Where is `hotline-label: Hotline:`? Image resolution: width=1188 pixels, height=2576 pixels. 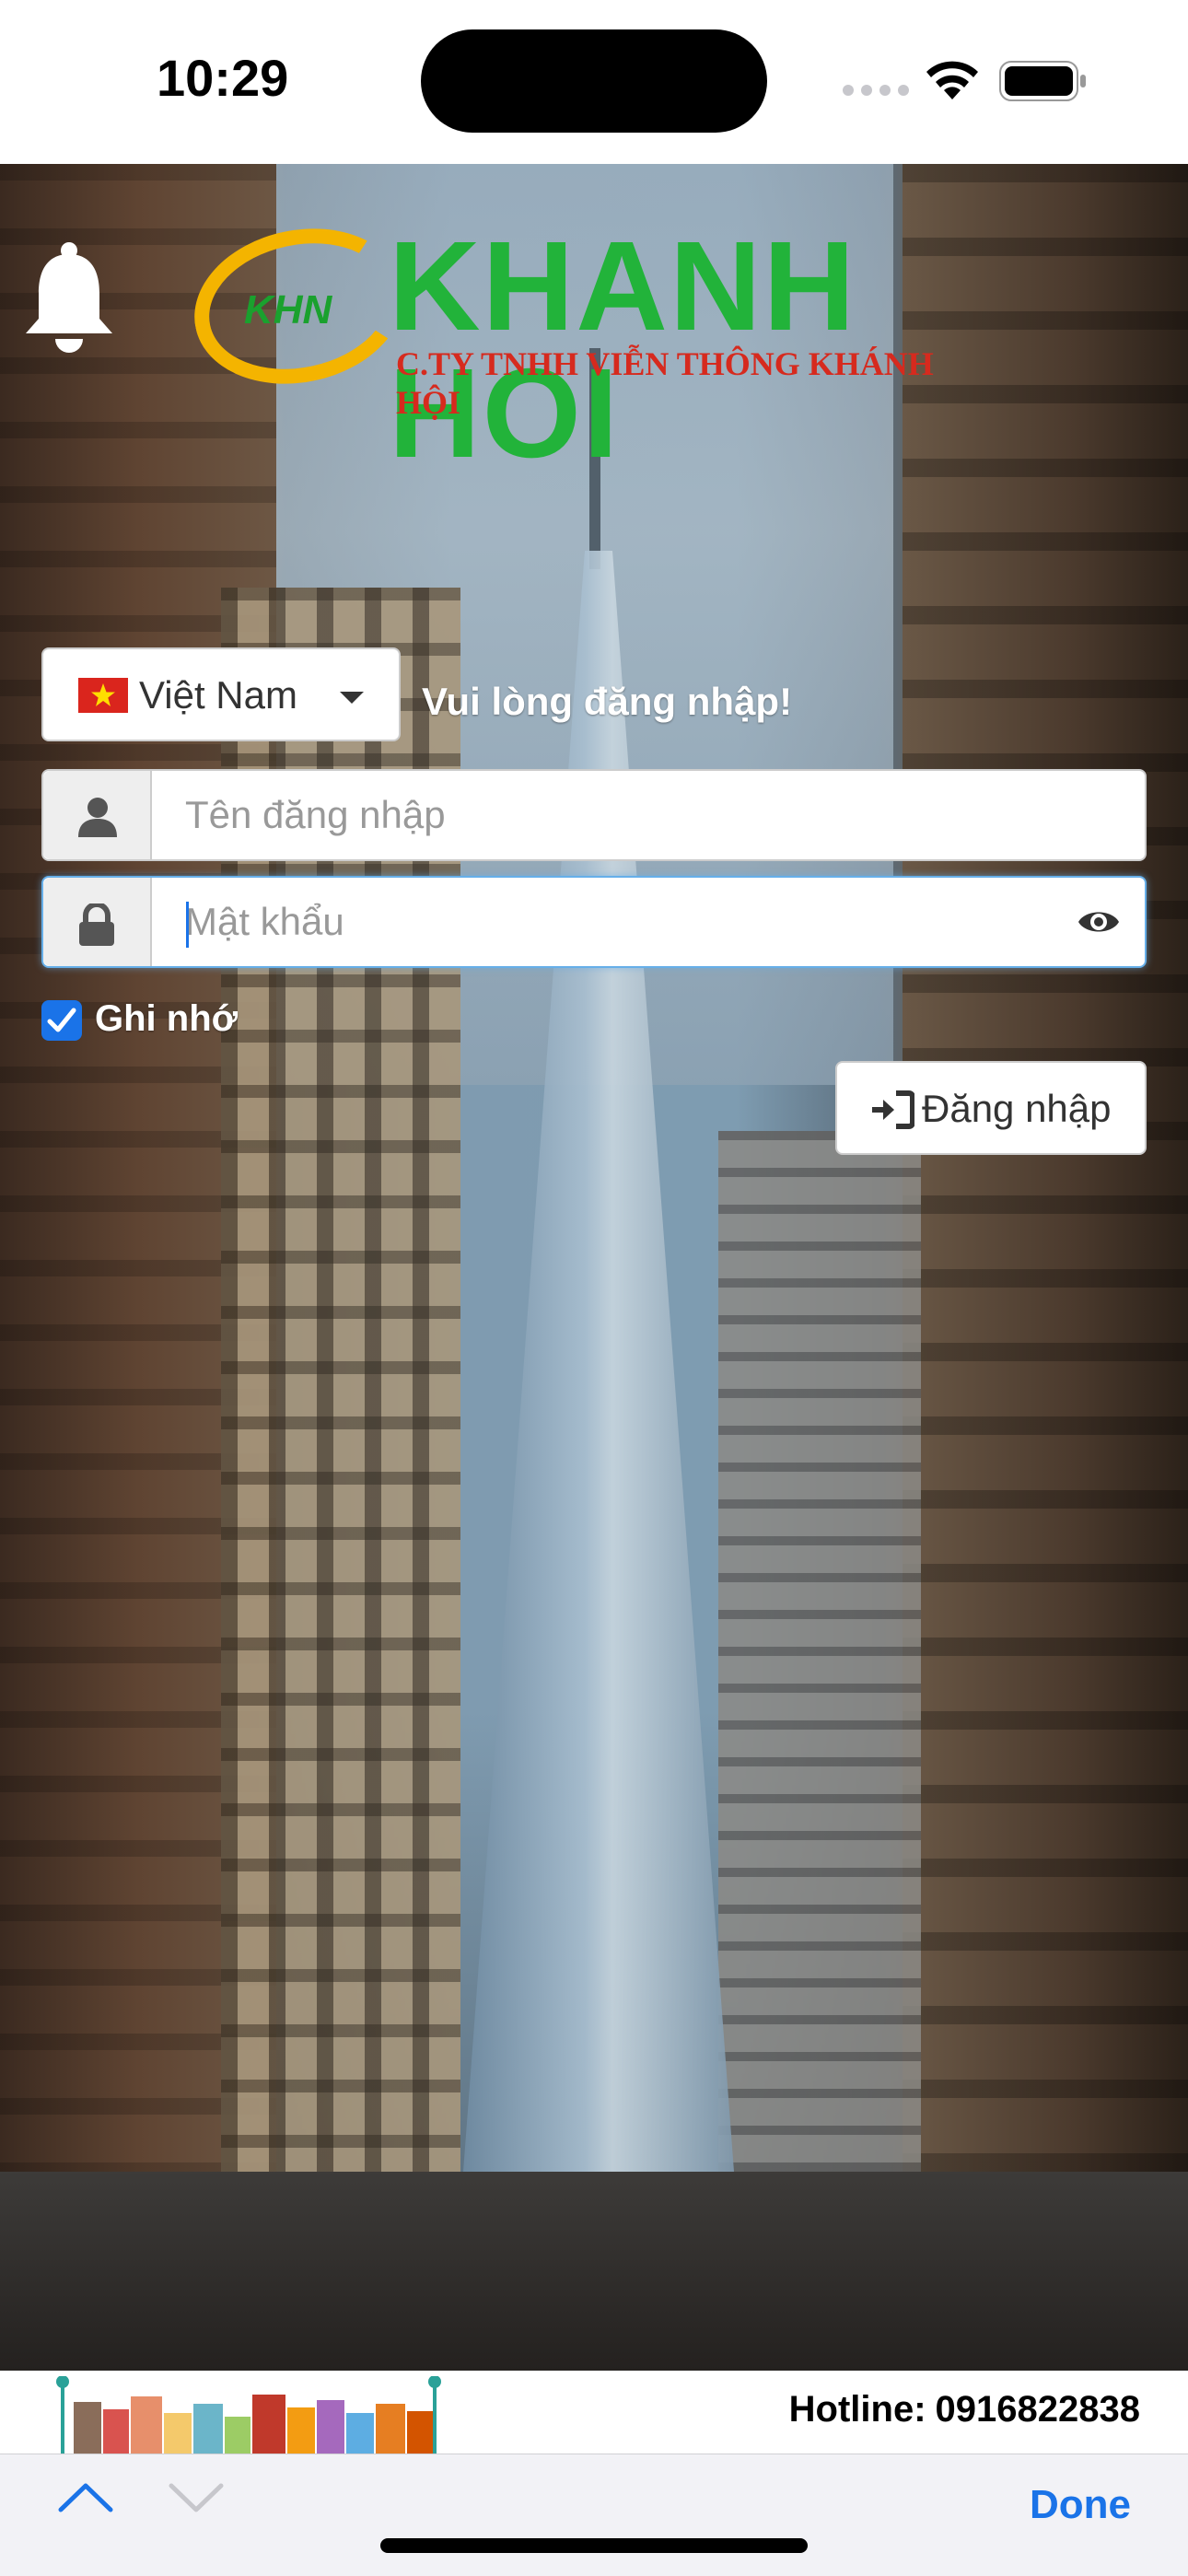
hotline-label: Hotline: is located at coordinates (857, 2409).